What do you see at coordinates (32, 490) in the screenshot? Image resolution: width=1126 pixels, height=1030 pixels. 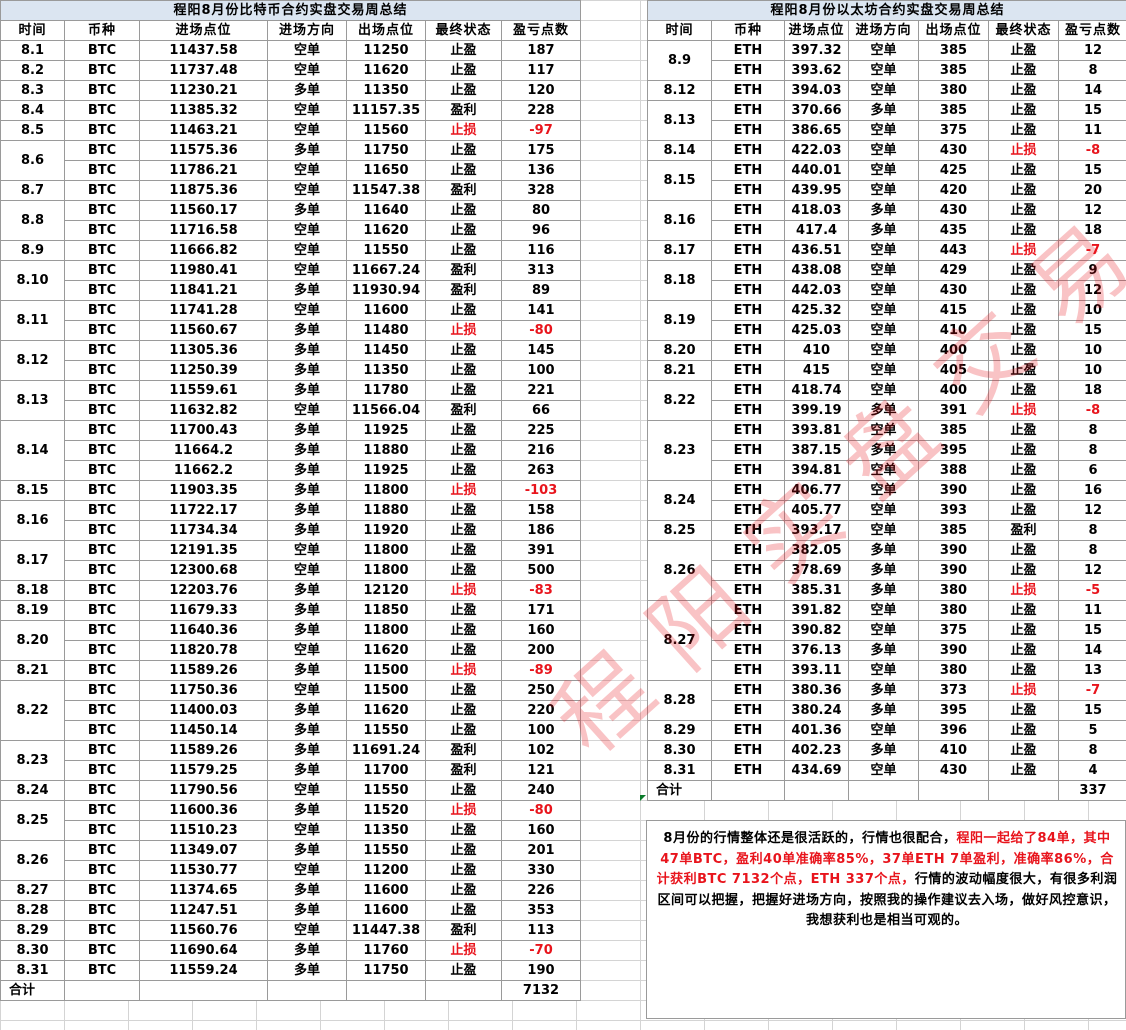 I see `date-cell: 8.15` at bounding box center [32, 490].